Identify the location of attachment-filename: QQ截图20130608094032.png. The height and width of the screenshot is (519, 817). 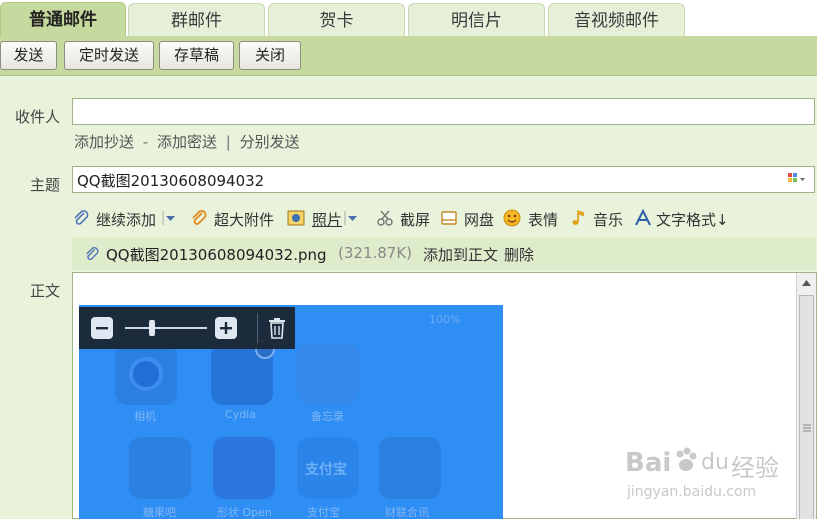
(216, 254).